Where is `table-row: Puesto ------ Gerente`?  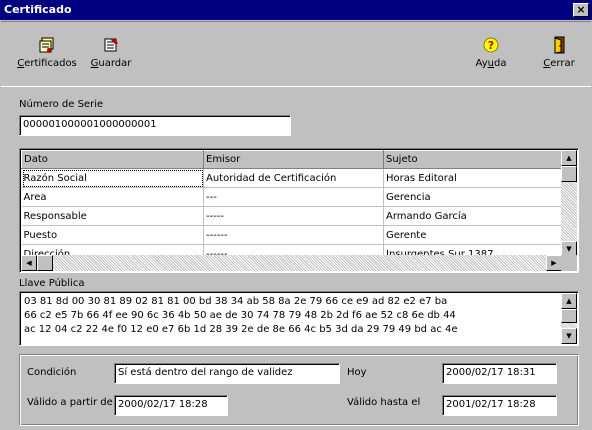
table-row: Puesto ------ Gerente is located at coordinates (292, 235).